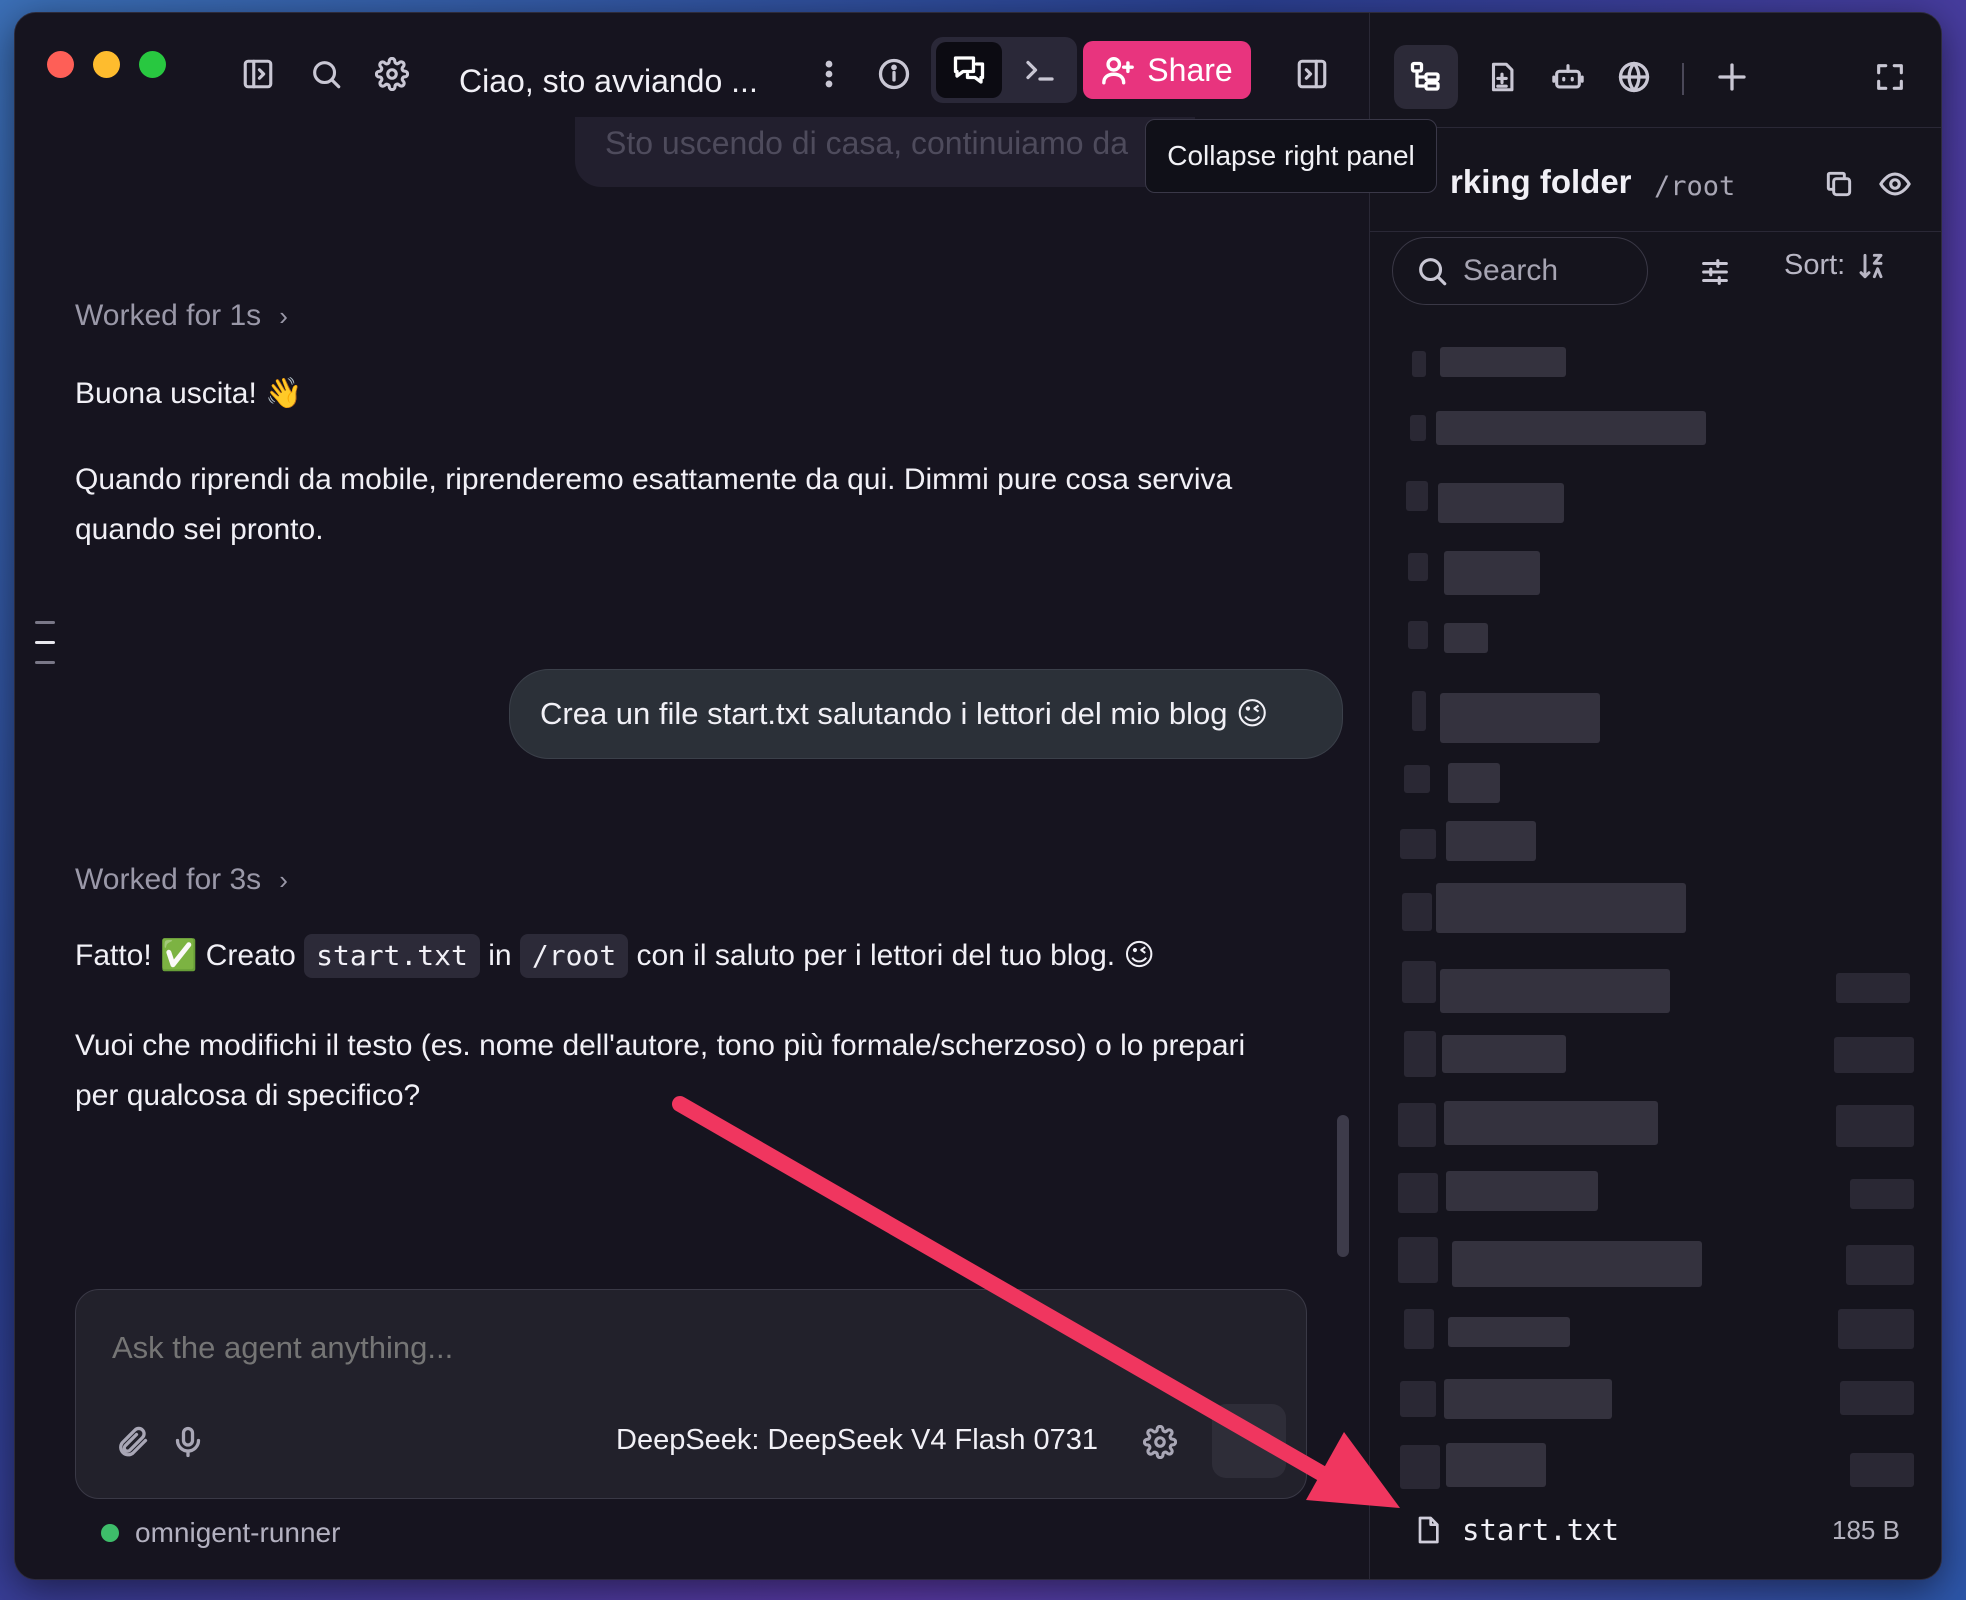 This screenshot has width=1966, height=1600. Describe the element at coordinates (1715, 272) in the screenshot. I see `filter-icon` at that location.